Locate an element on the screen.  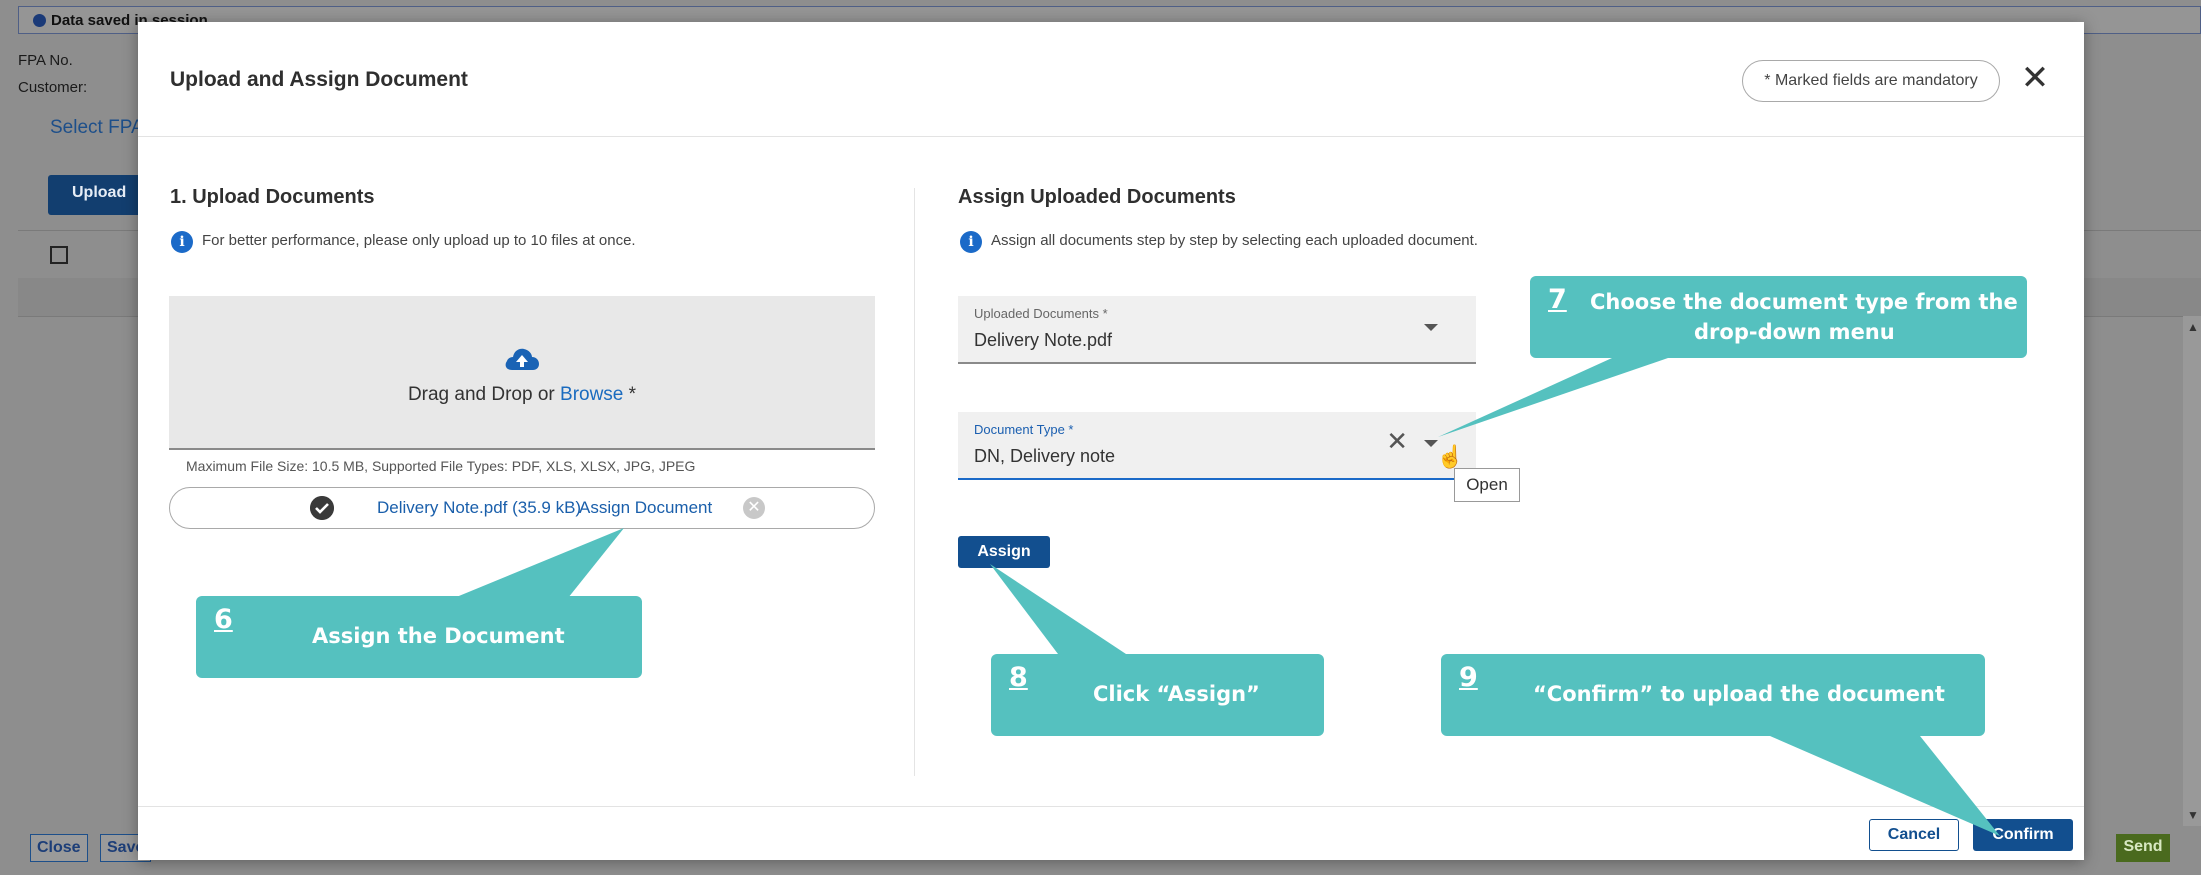
open-tooltip: Open is located at coordinates (1487, 485).